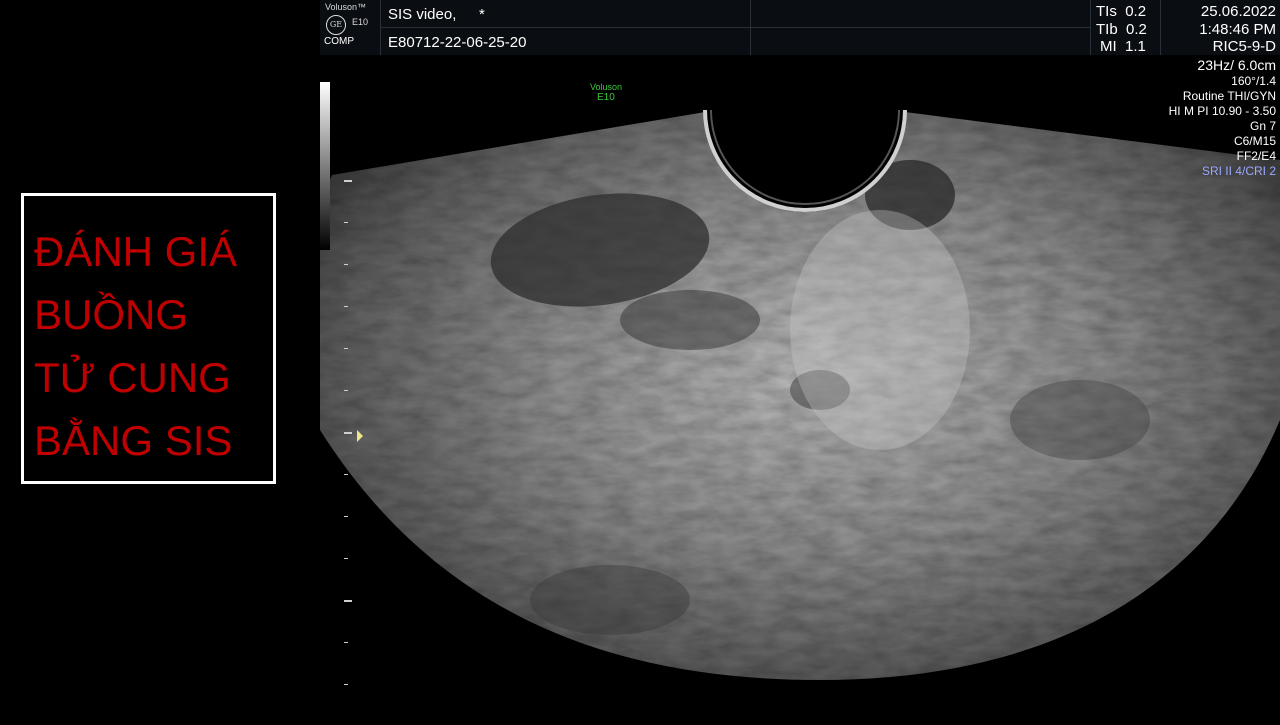 The image size is (1280, 725). Describe the element at coordinates (136, 251) in the screenshot. I see `title-line-1: ĐÁNH GIÁ` at that location.